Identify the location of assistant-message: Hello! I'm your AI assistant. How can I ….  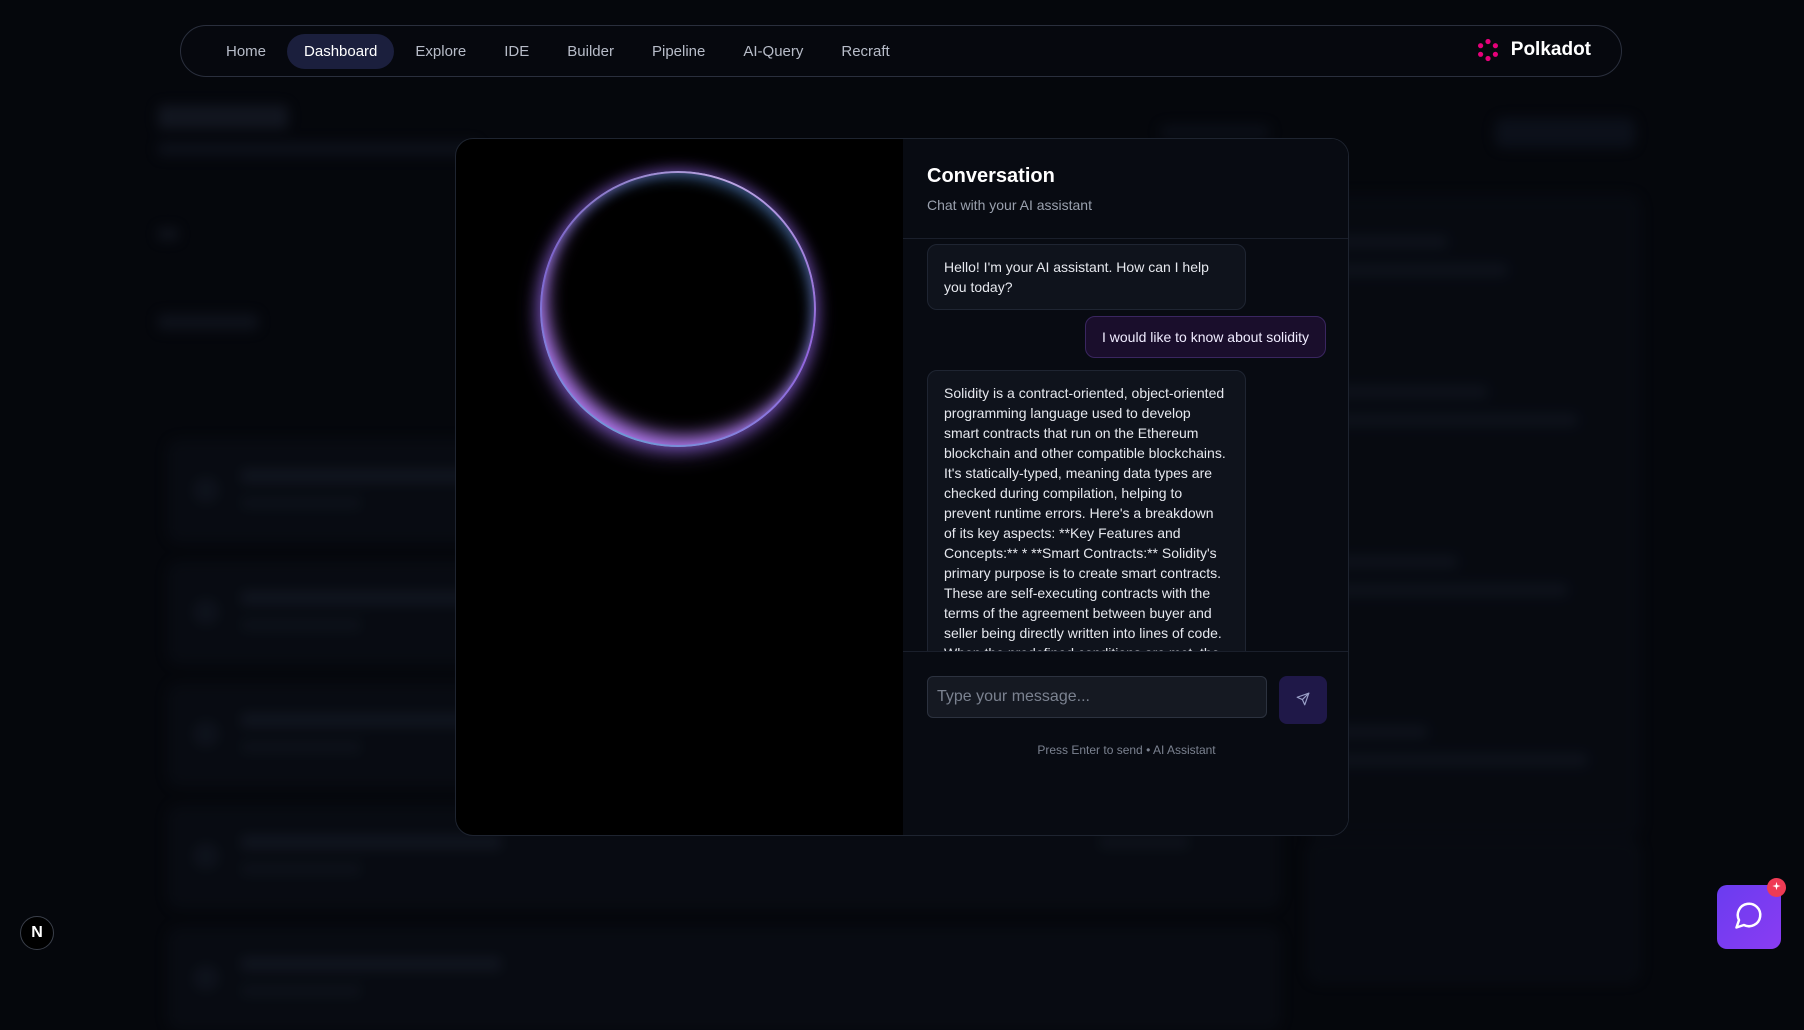
(1086, 277).